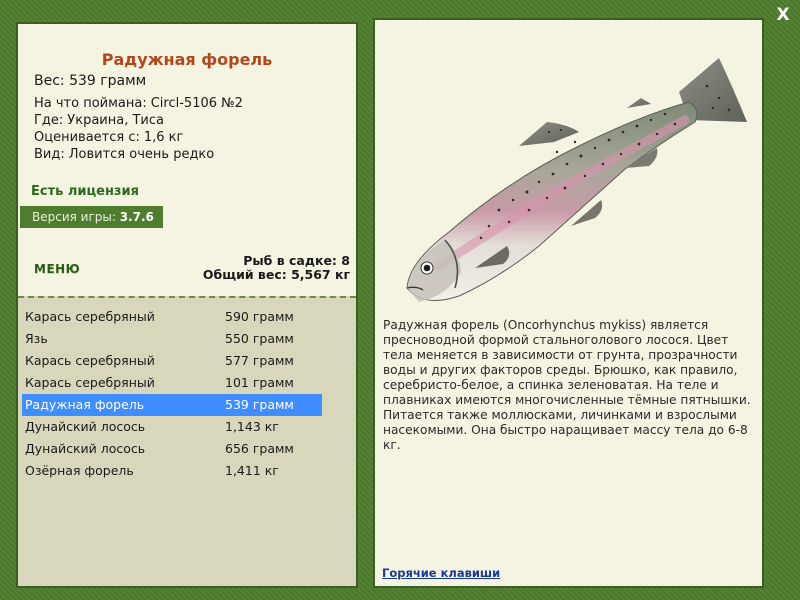 This screenshot has width=800, height=600. What do you see at coordinates (115, 120) in the screenshot?
I see `location-value: Украина, Тиса` at bounding box center [115, 120].